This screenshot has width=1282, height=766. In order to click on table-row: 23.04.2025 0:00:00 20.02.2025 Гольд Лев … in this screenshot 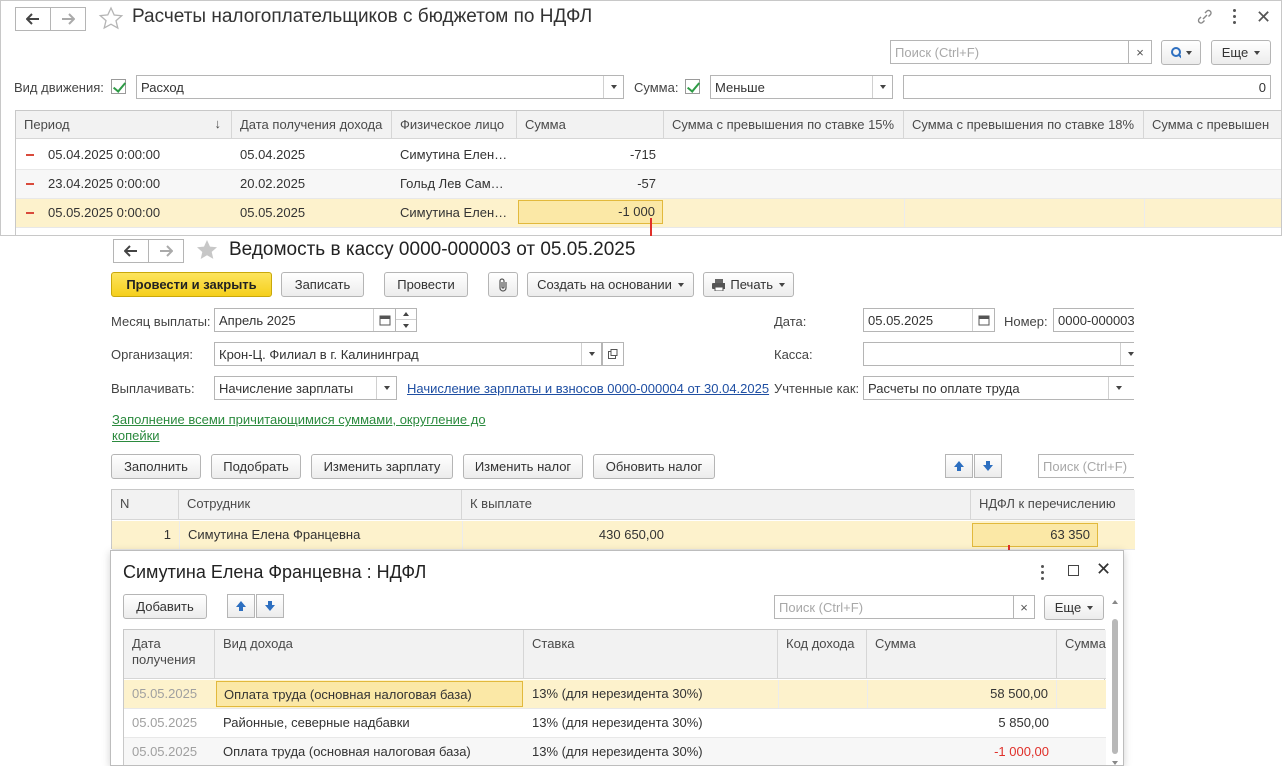, I will do `click(648, 184)`.